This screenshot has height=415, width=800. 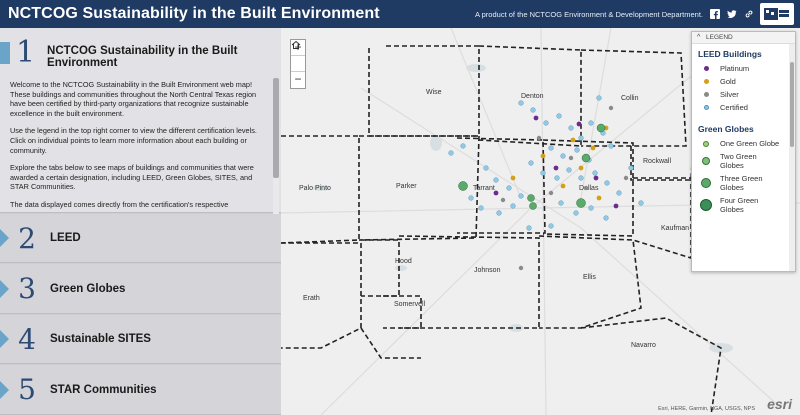 What do you see at coordinates (406, 186) in the screenshot?
I see `county-label: Parker` at bounding box center [406, 186].